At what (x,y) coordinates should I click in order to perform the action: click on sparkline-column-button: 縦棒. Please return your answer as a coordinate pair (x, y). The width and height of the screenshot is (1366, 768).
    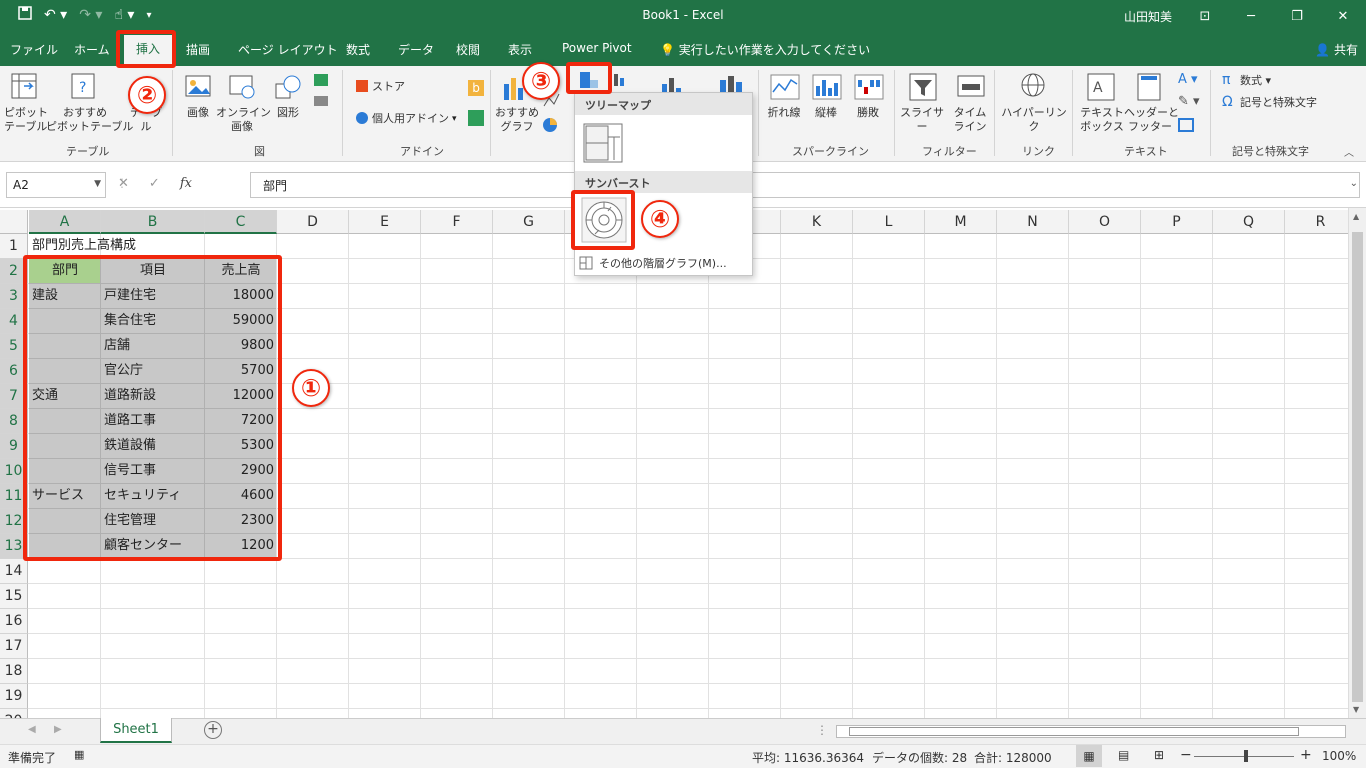
    Looking at the image, I should click on (826, 113).